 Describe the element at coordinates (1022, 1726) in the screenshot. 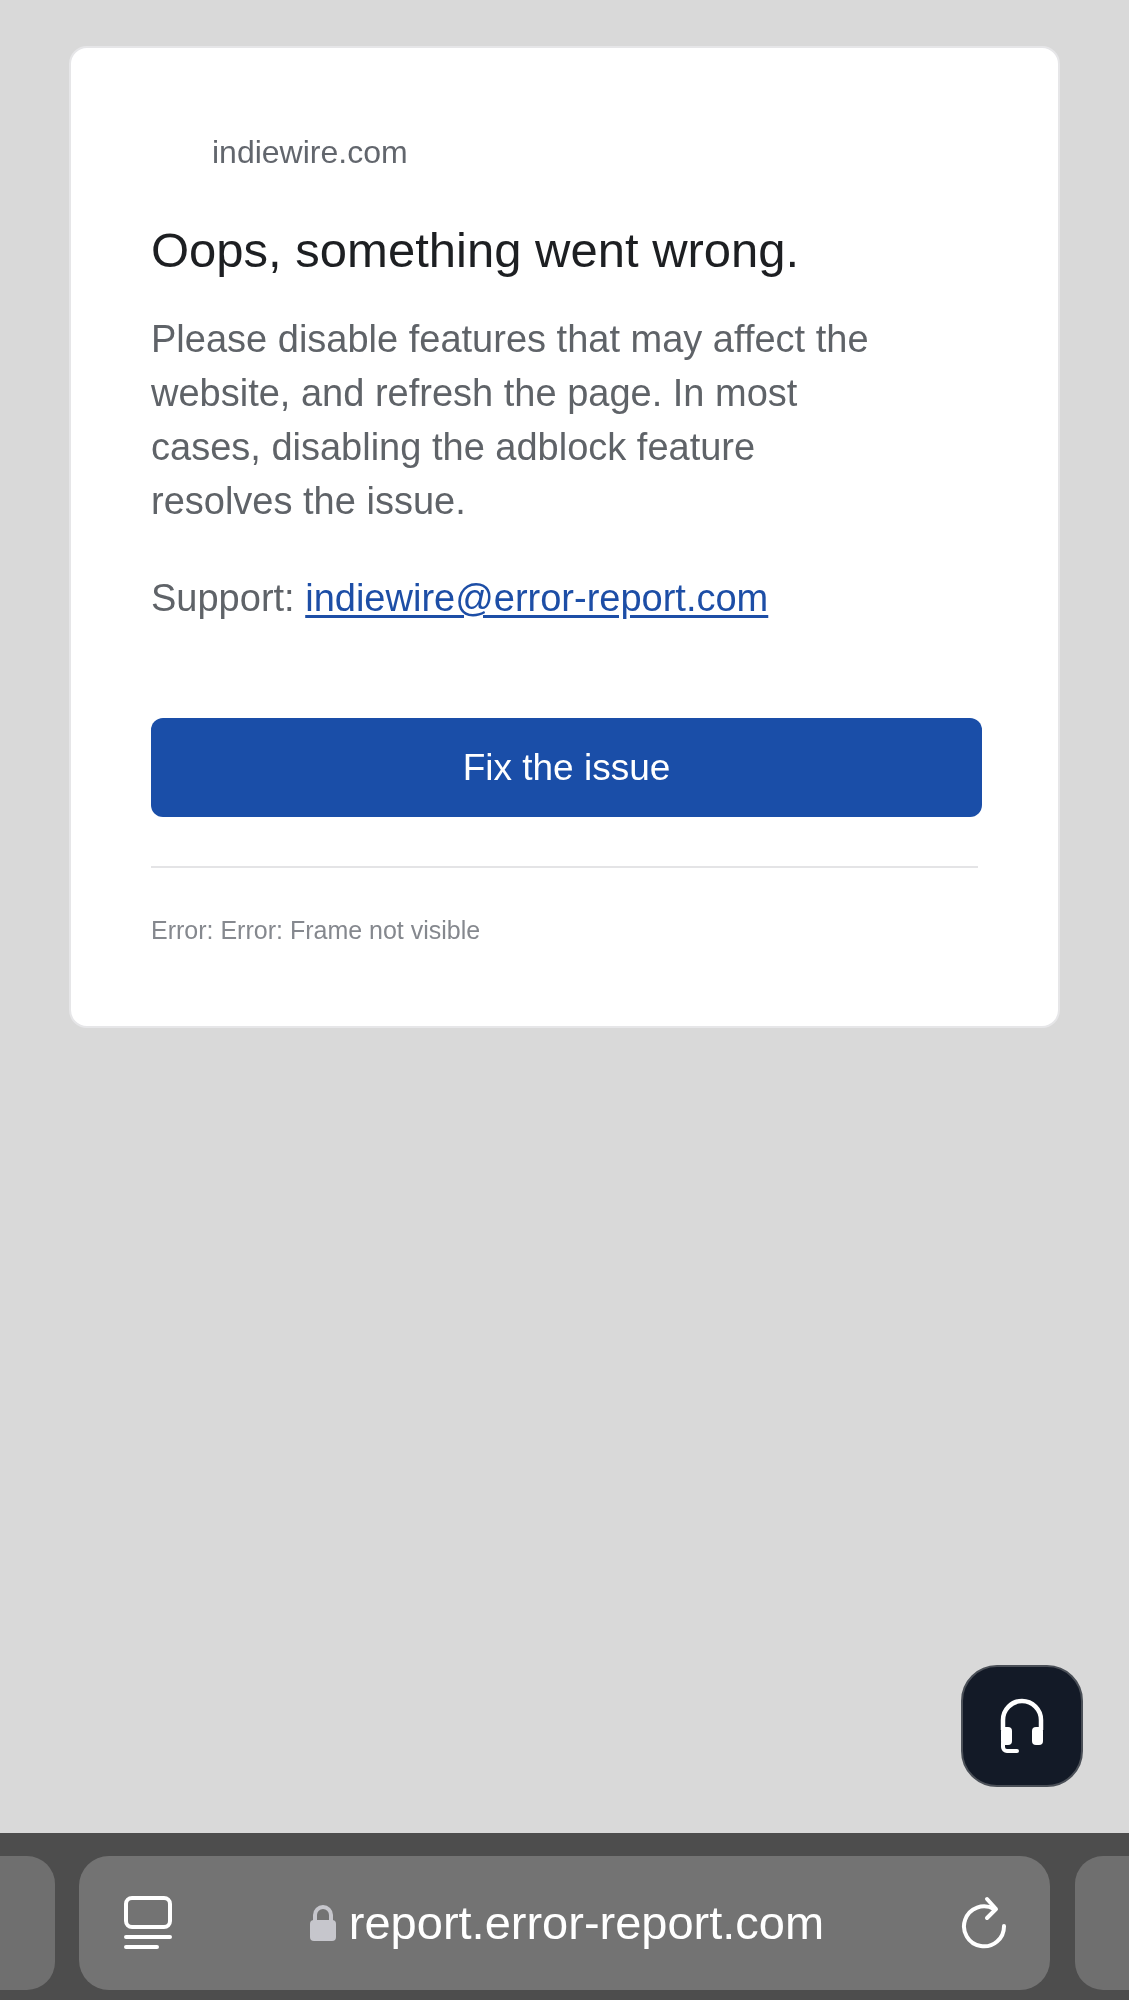

I see `support-button` at that location.